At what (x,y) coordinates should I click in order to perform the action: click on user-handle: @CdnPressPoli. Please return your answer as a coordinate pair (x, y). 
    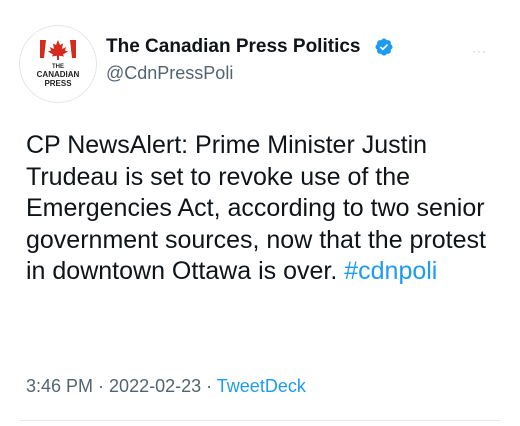
    Looking at the image, I should click on (169, 73).